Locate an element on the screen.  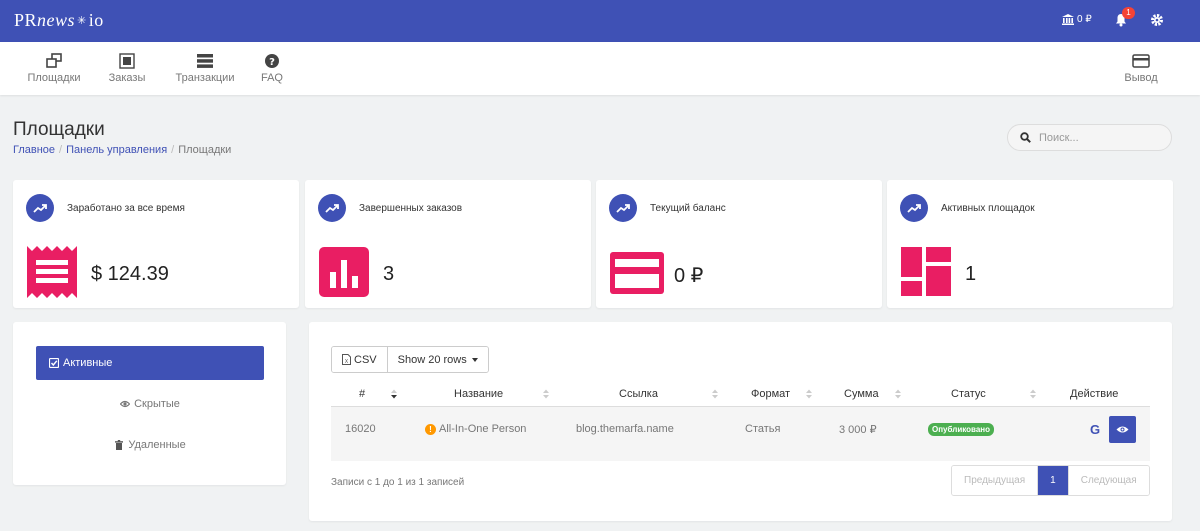
column-header-link: Ссылка is located at coordinates (638, 394).